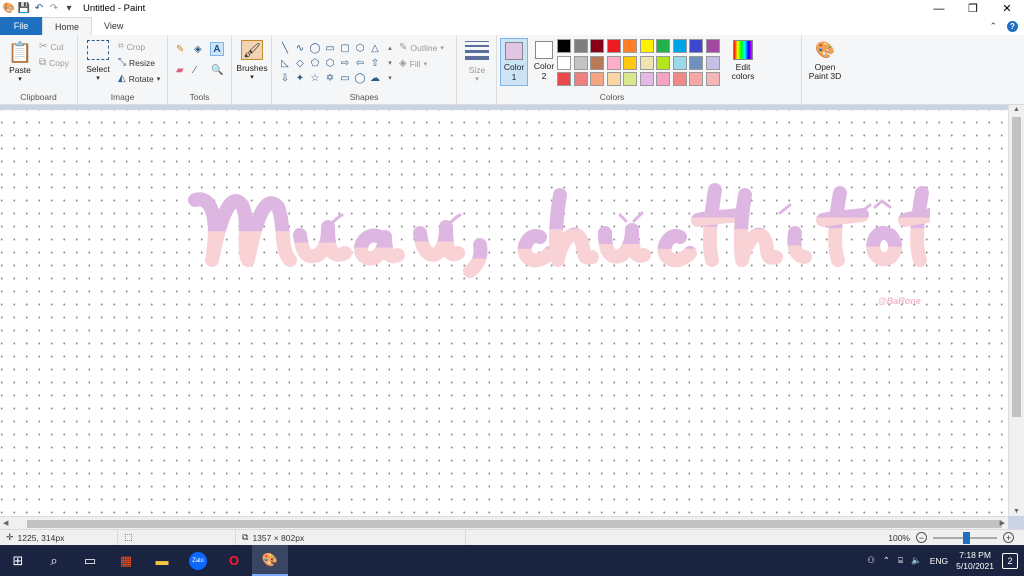 The image size is (1024, 576). What do you see at coordinates (973, 8) in the screenshot?
I see `maximize-button: ❐` at bounding box center [973, 8].